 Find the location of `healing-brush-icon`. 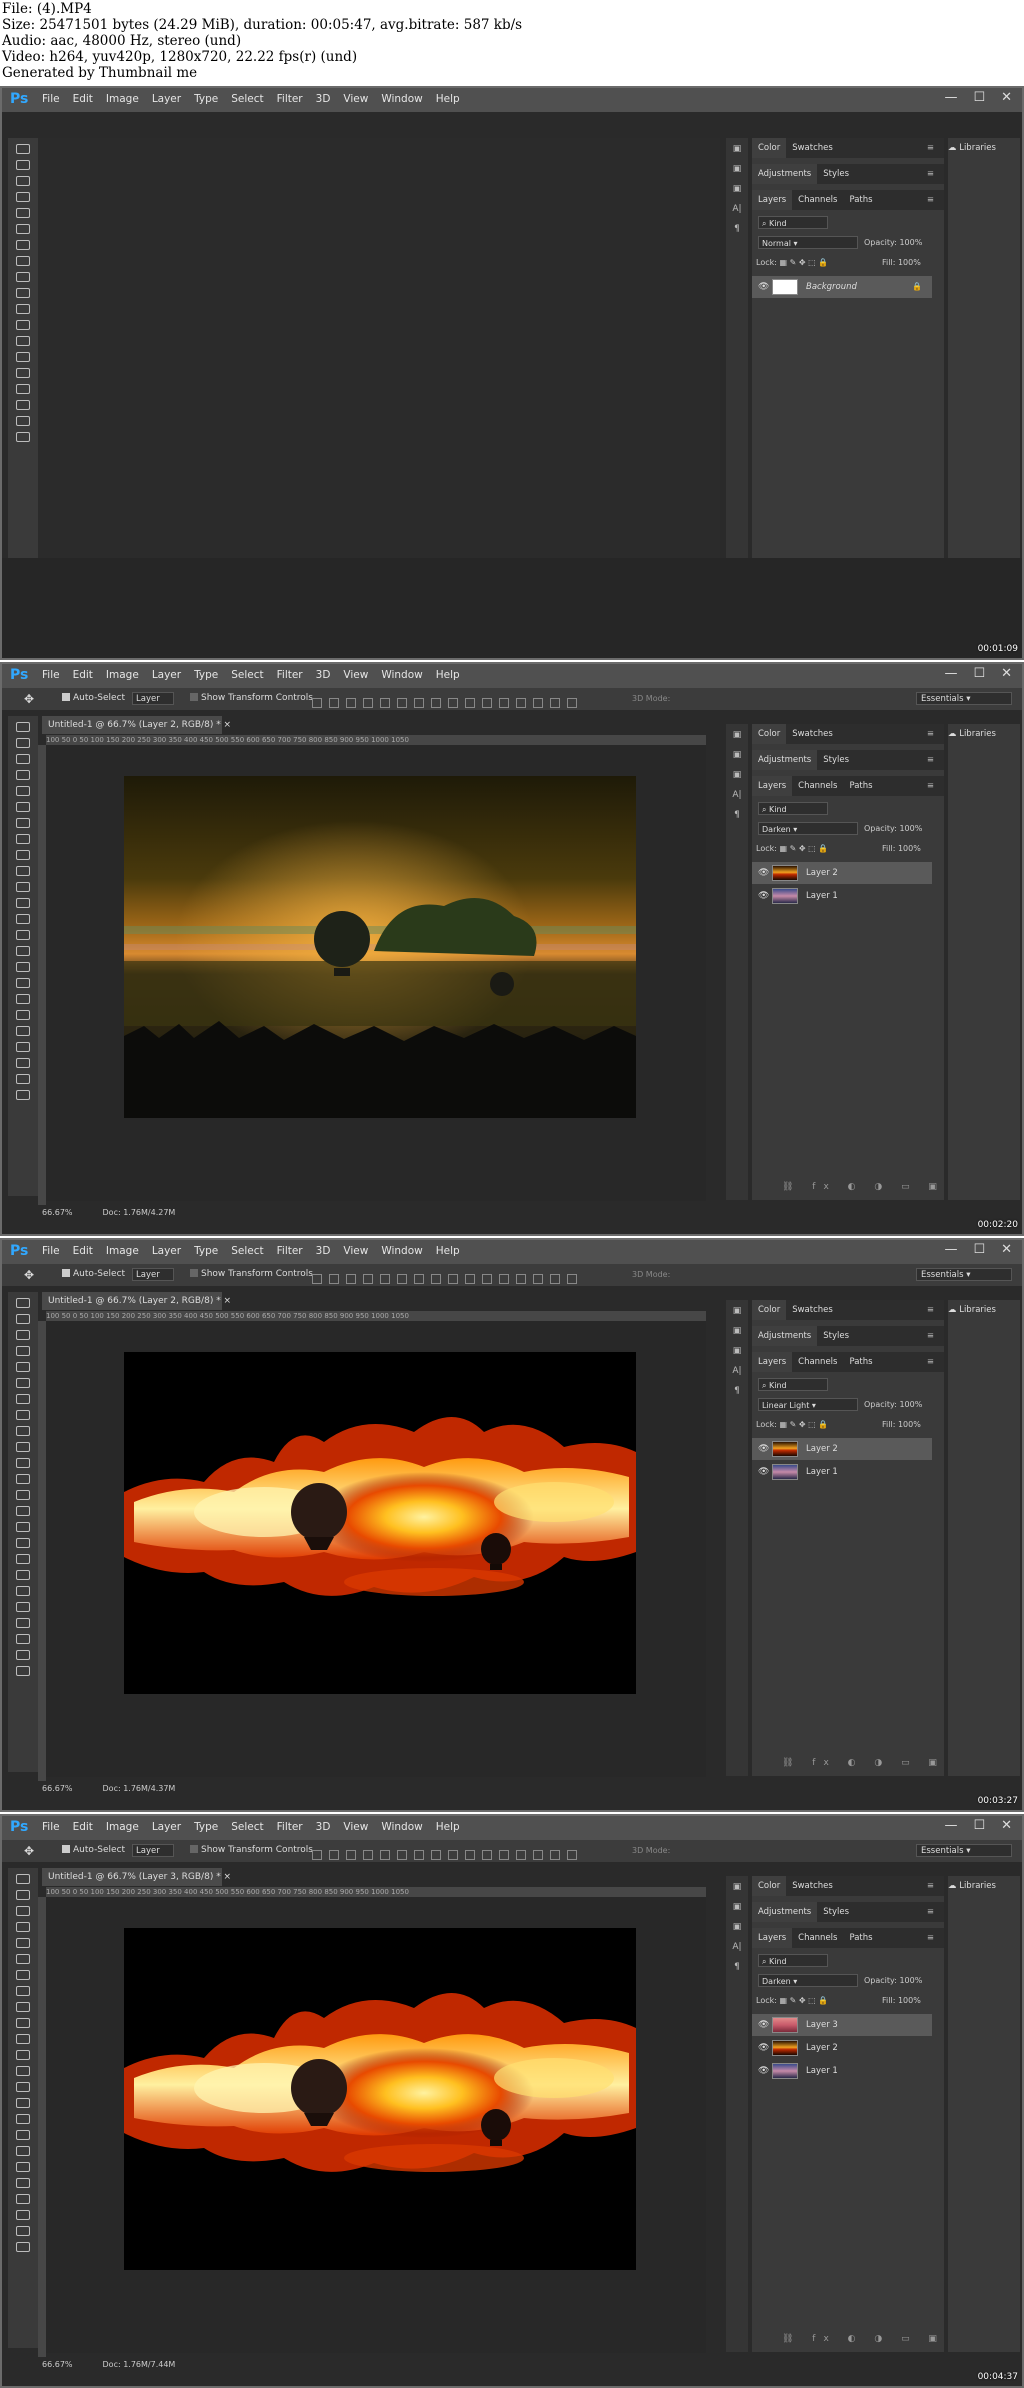

healing-brush-icon is located at coordinates (23, 1975).